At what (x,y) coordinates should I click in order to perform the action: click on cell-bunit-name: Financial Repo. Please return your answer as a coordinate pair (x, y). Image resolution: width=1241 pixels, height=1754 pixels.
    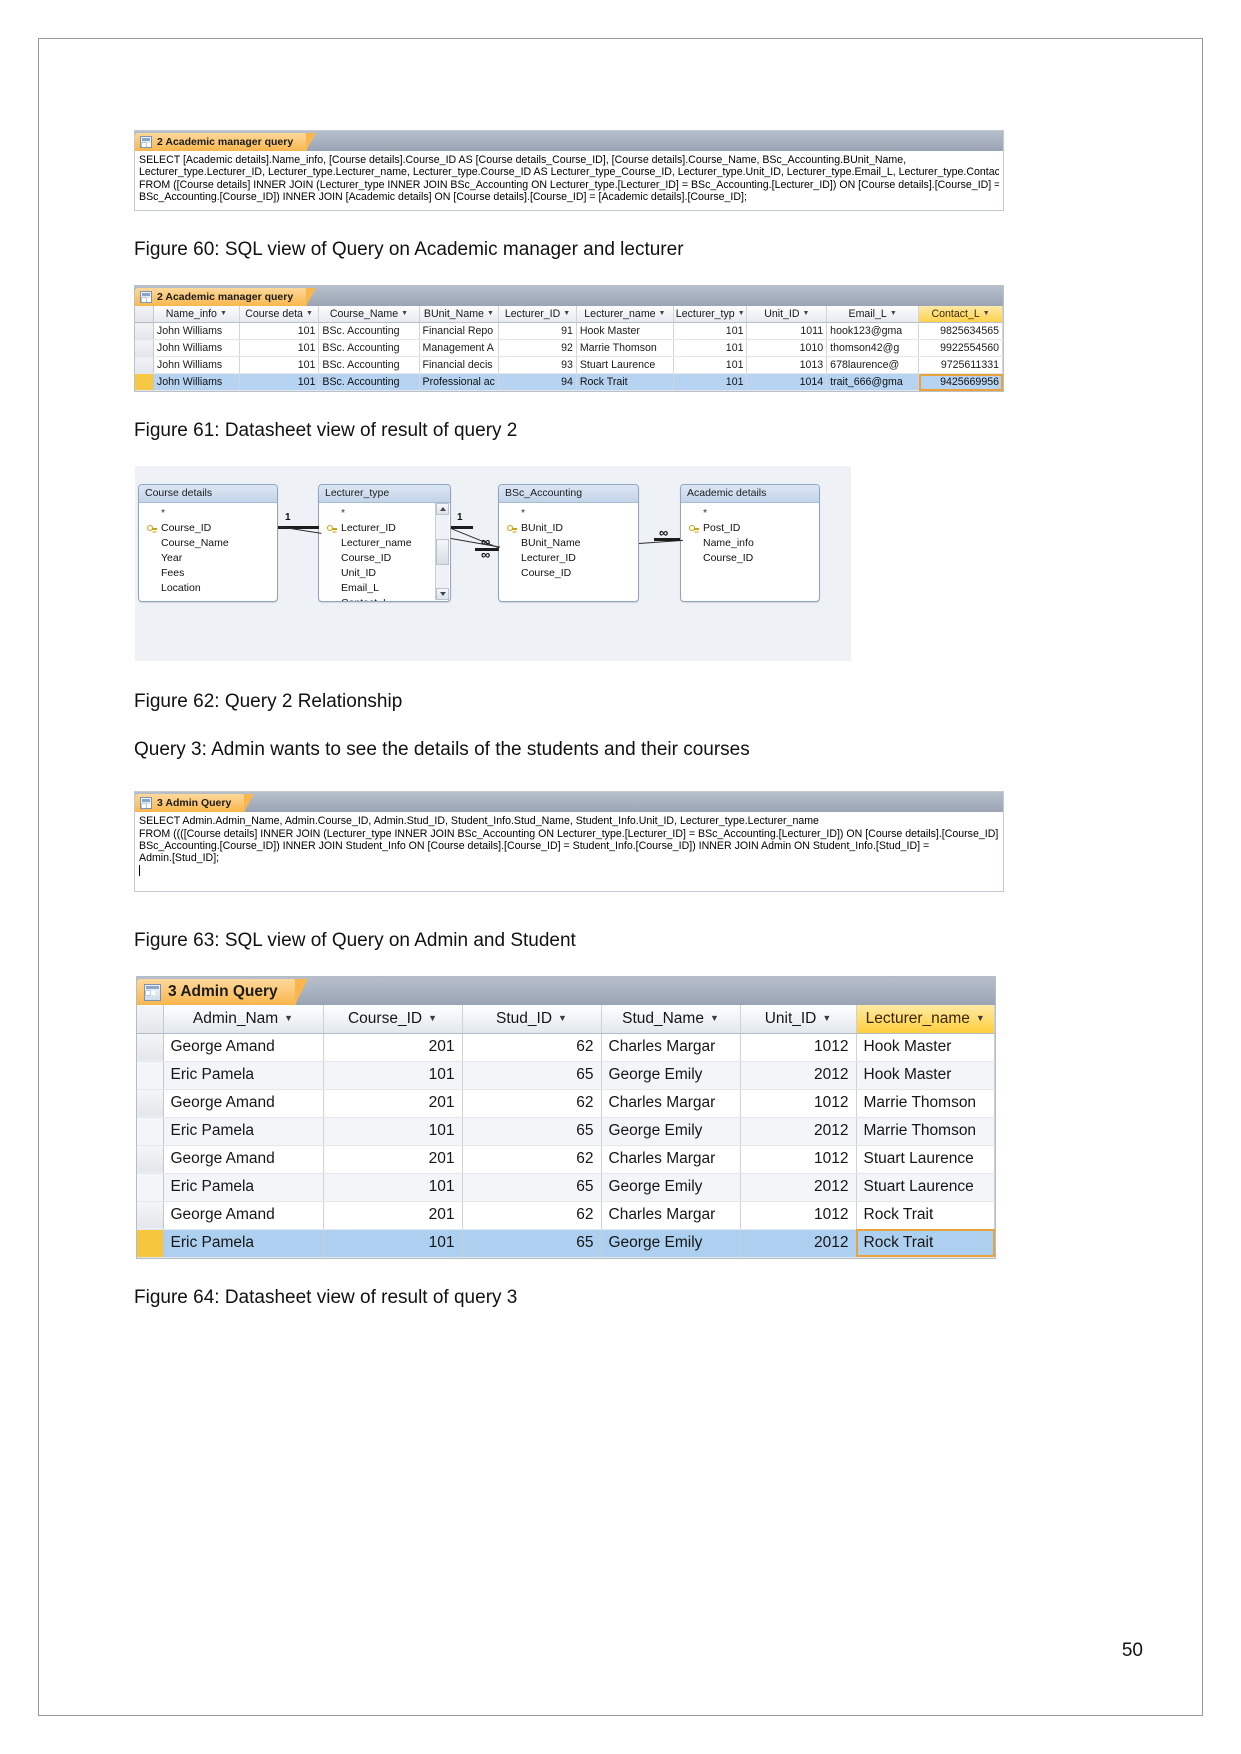
    Looking at the image, I should click on (459, 331).